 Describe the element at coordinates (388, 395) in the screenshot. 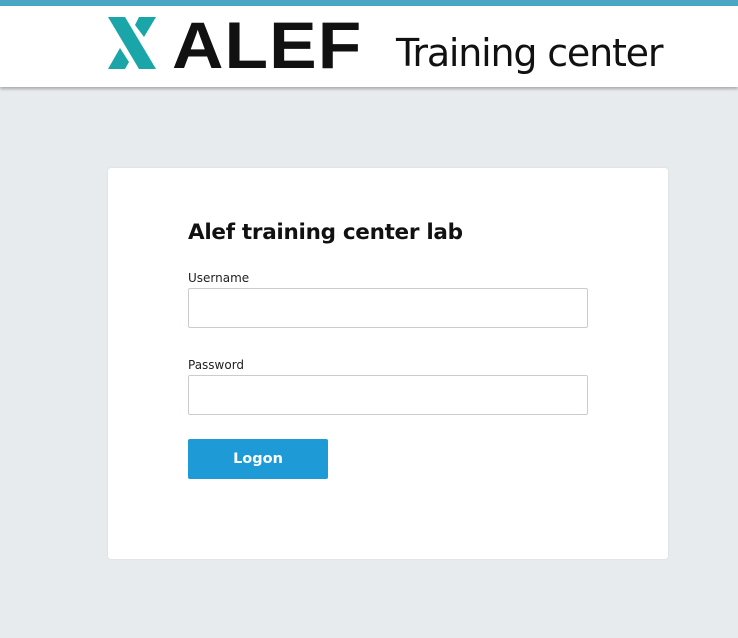

I see `password-input` at that location.